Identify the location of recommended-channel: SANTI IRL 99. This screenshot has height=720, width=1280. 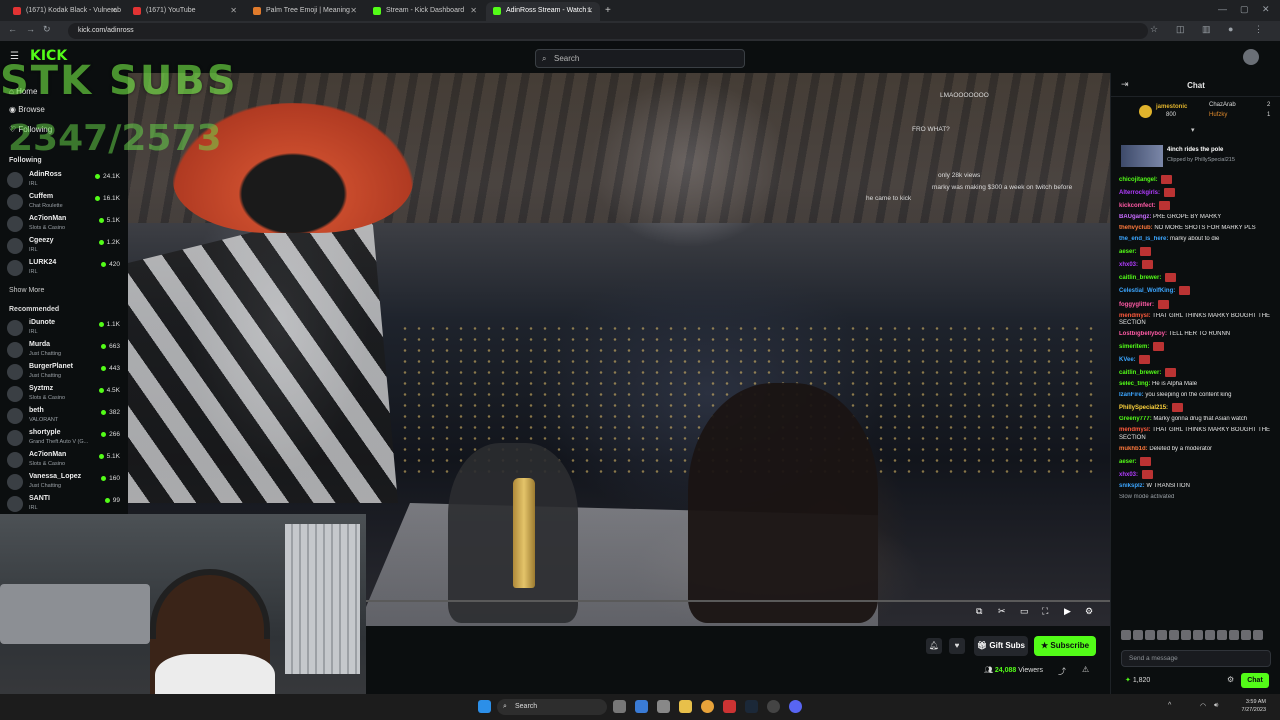
(65, 505).